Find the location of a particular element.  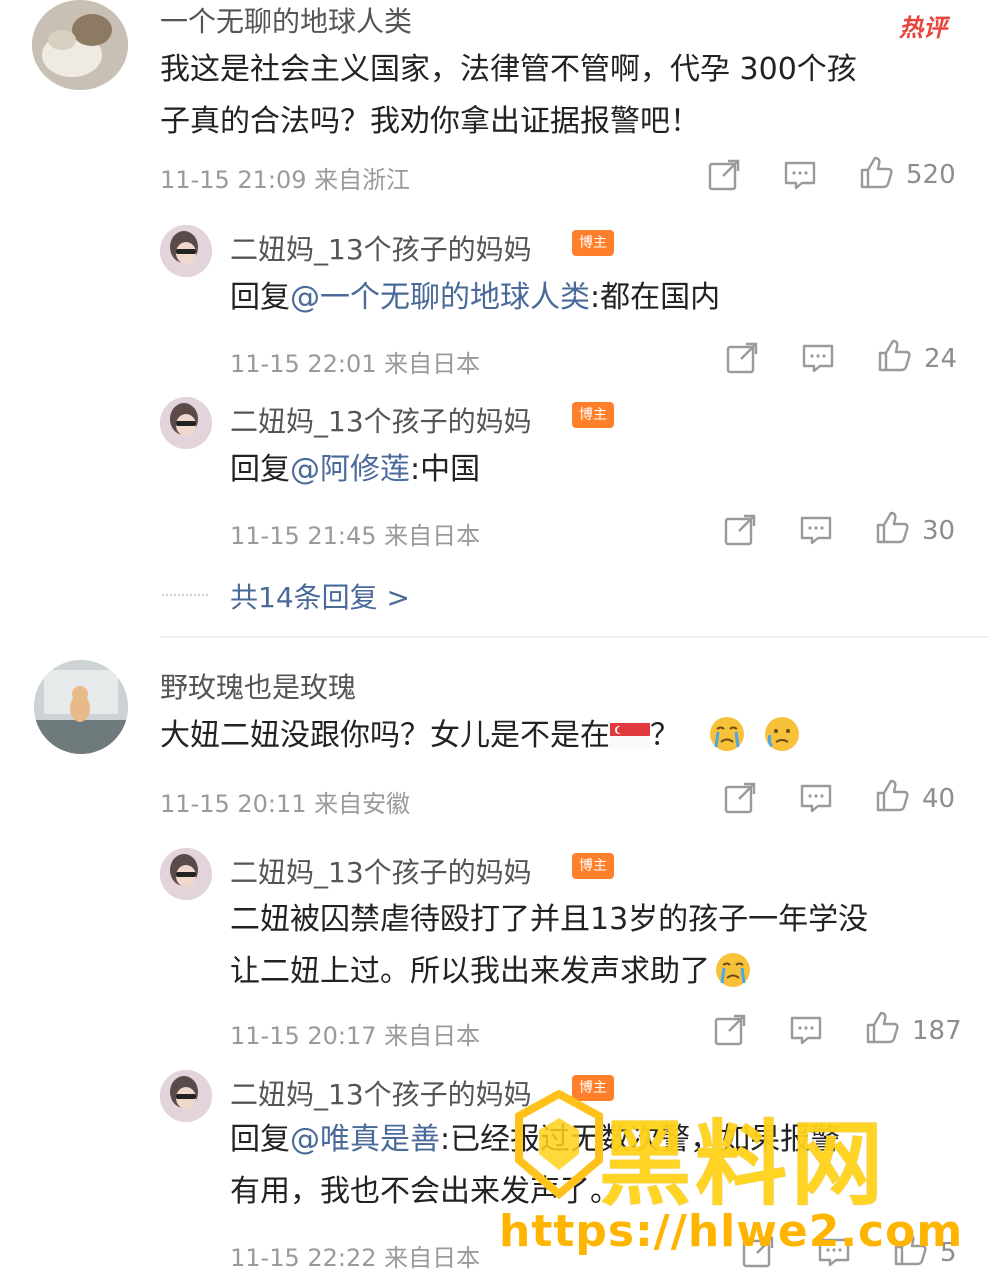

like-count: 187 is located at coordinates (937, 1031).